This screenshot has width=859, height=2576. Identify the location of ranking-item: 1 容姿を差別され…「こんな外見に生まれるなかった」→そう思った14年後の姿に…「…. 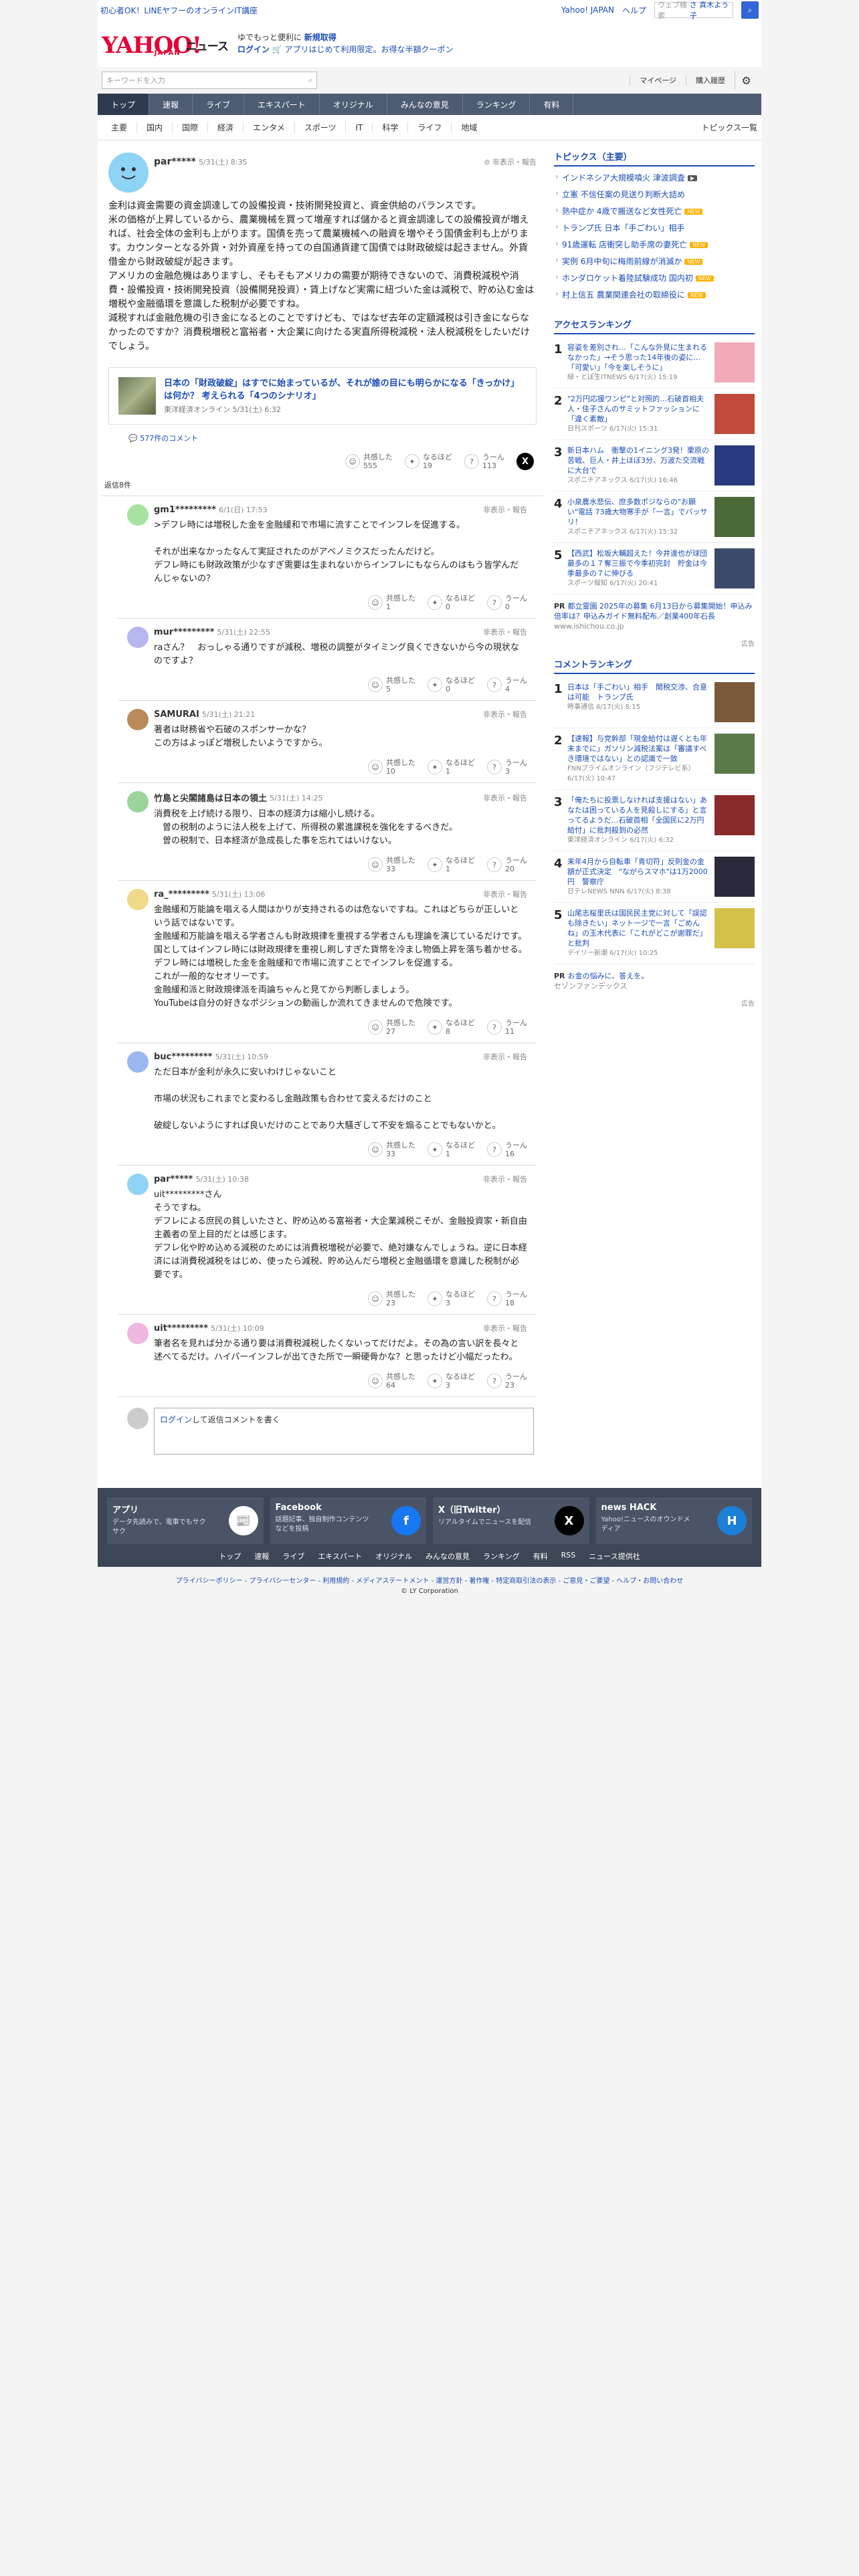
(655, 363).